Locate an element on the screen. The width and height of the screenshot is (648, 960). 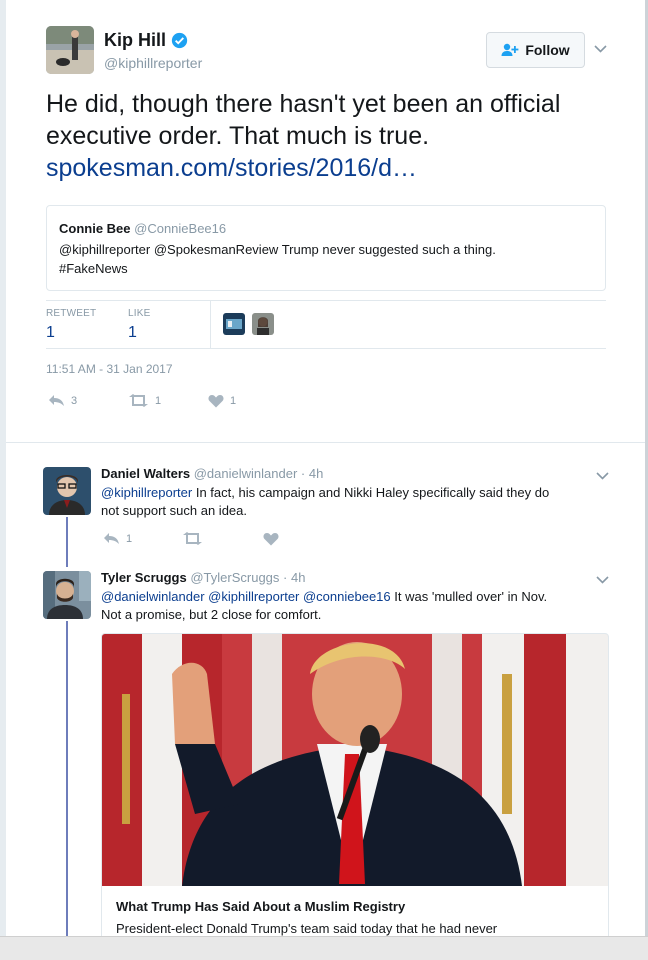
reply-text-line2: Not a promise, but 2 close for comfort. is located at coordinates (211, 614).